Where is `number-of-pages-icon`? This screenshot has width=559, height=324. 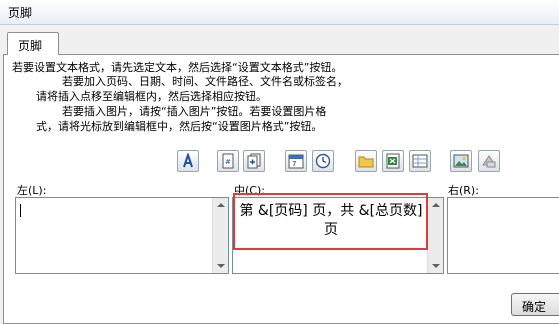
number-of-pages-icon is located at coordinates (254, 161).